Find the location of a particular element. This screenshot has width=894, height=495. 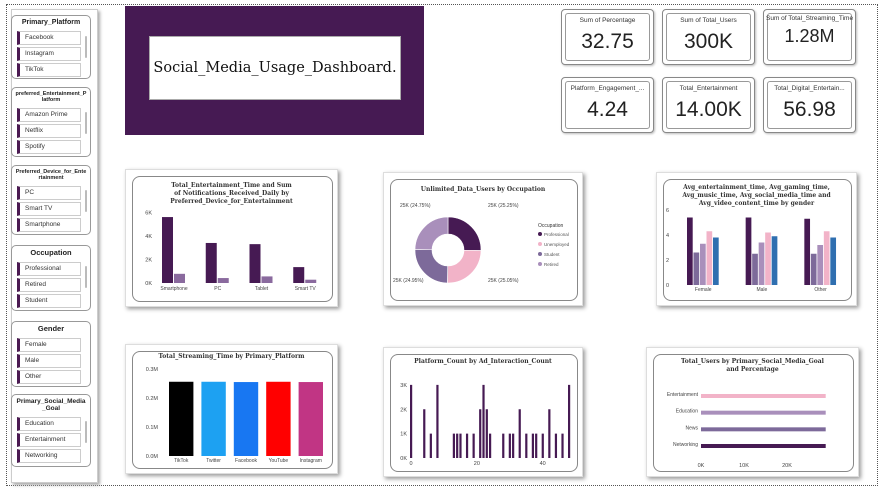

y-tick-label: 6 is located at coordinates (667, 211).